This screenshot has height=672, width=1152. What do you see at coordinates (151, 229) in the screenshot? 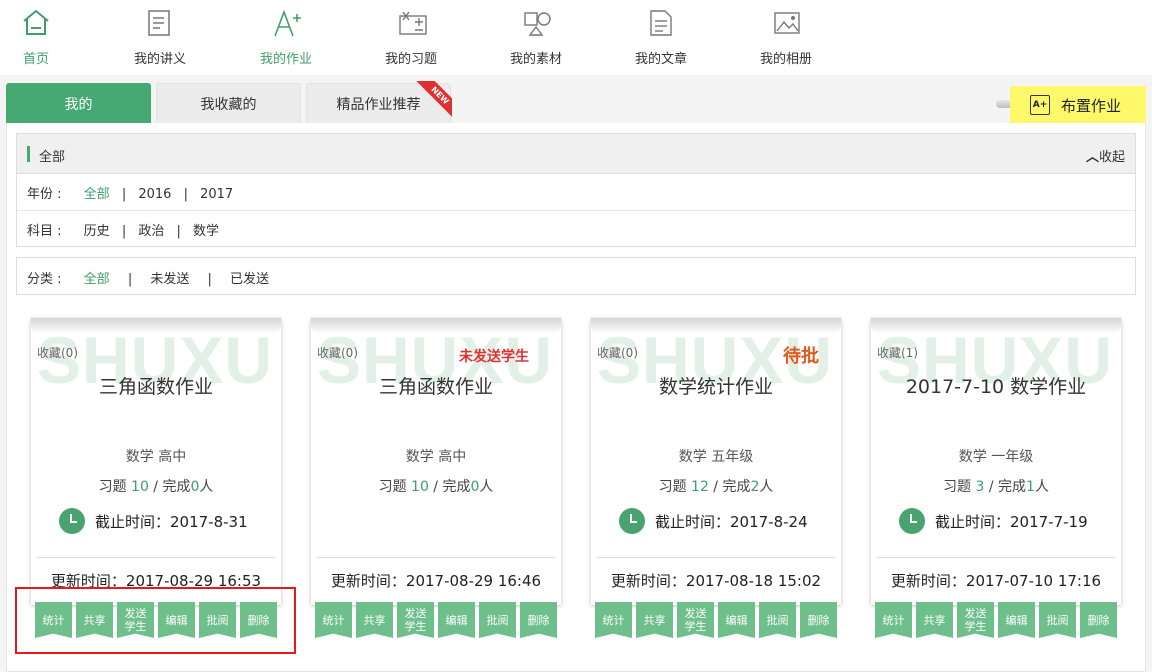
I see `subject-option-politics: 政治` at bounding box center [151, 229].